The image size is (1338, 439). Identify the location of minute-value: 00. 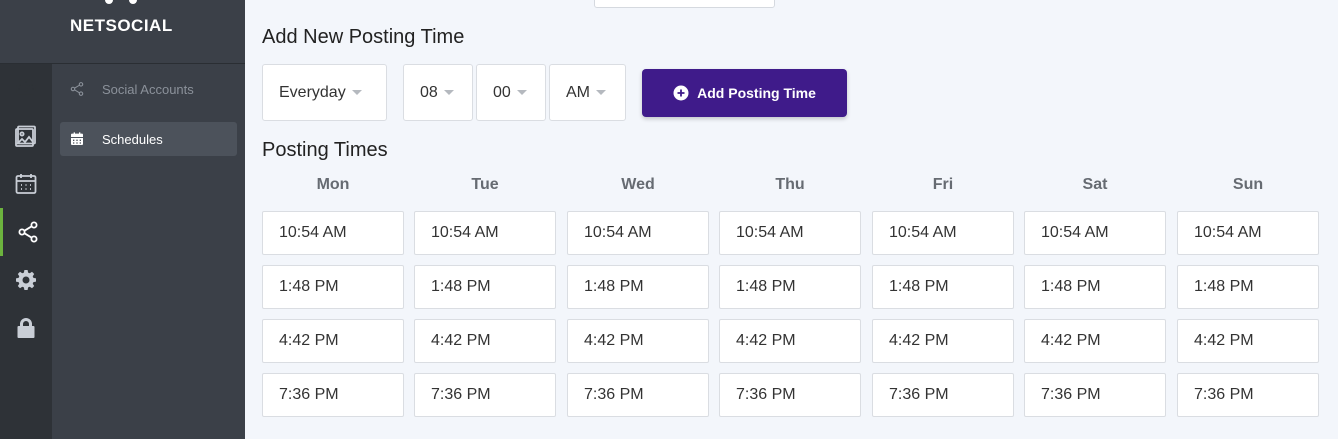
(502, 92).